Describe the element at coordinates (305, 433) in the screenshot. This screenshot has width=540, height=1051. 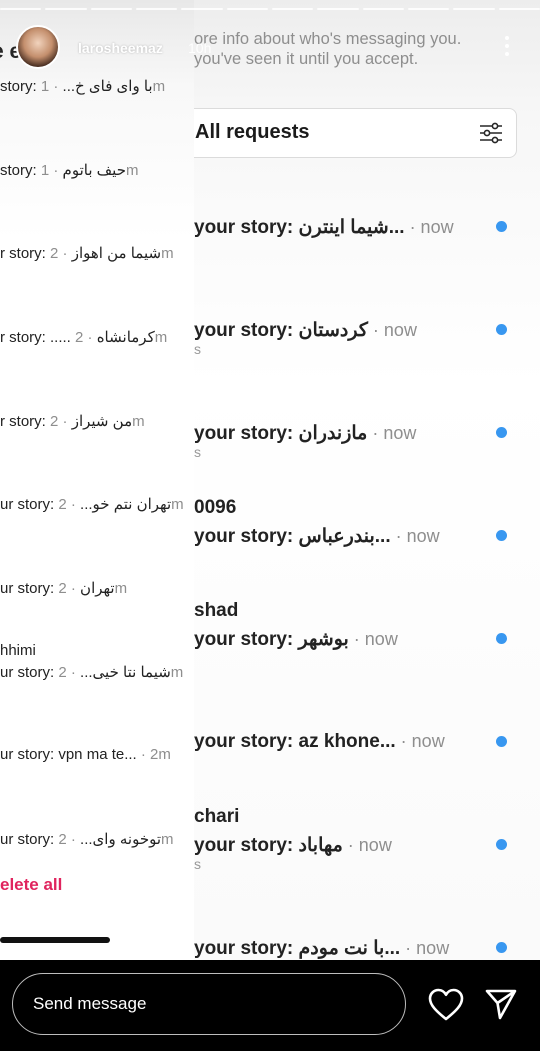
I see `request-preview: your story: مازندران · now` at that location.